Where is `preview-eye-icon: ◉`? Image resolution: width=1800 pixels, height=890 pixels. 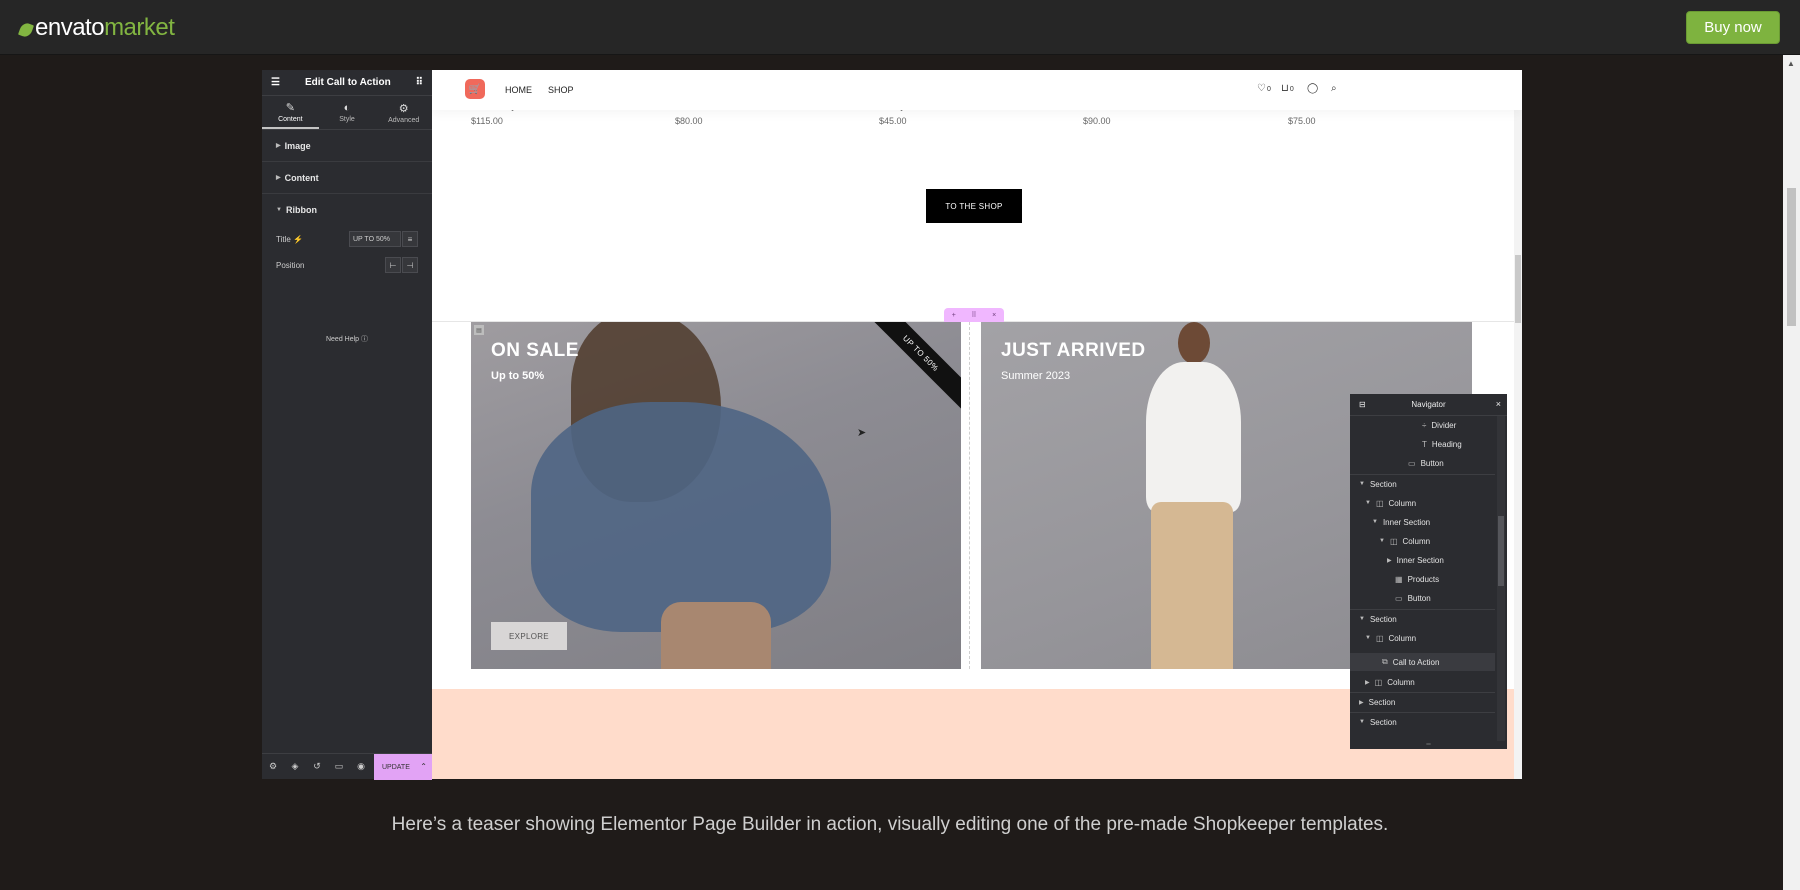 preview-eye-icon: ◉ is located at coordinates (361, 766).